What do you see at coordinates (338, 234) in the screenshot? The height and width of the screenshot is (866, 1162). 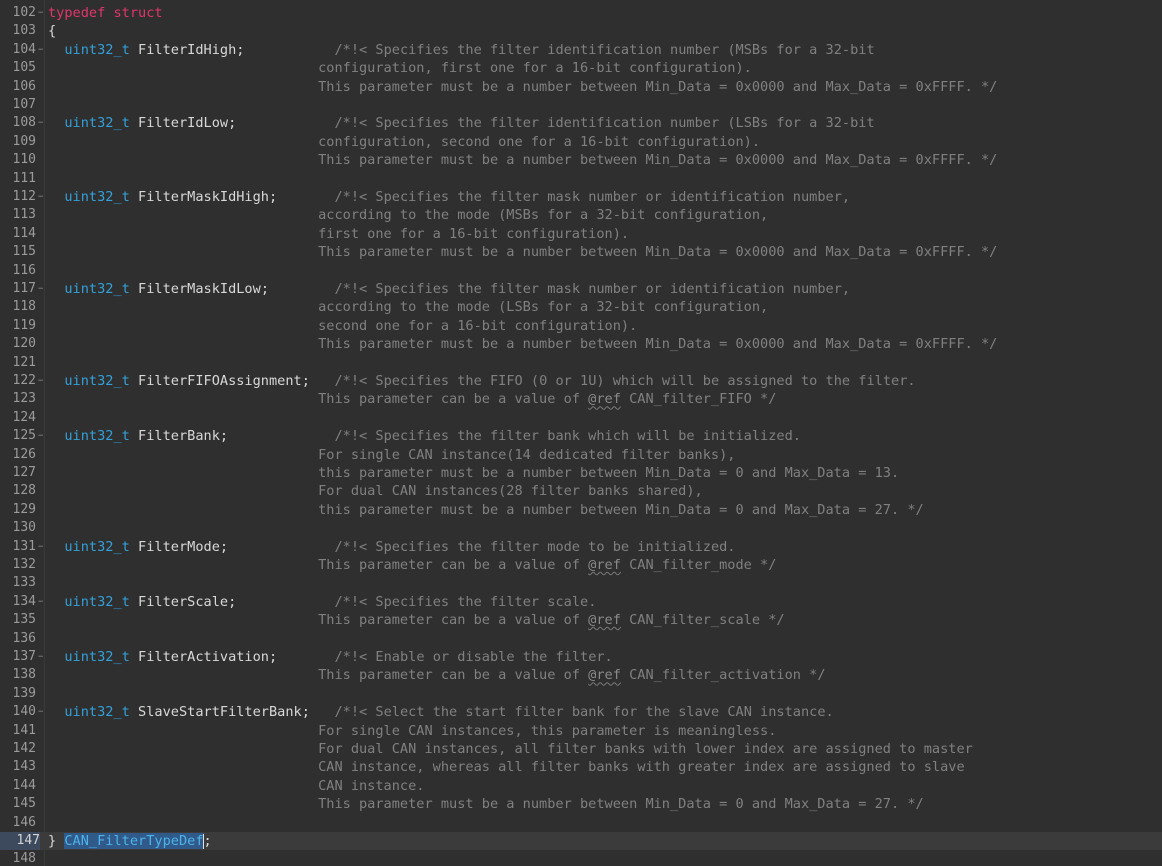 I see `line-code: first one for a 16-bit configuration).` at bounding box center [338, 234].